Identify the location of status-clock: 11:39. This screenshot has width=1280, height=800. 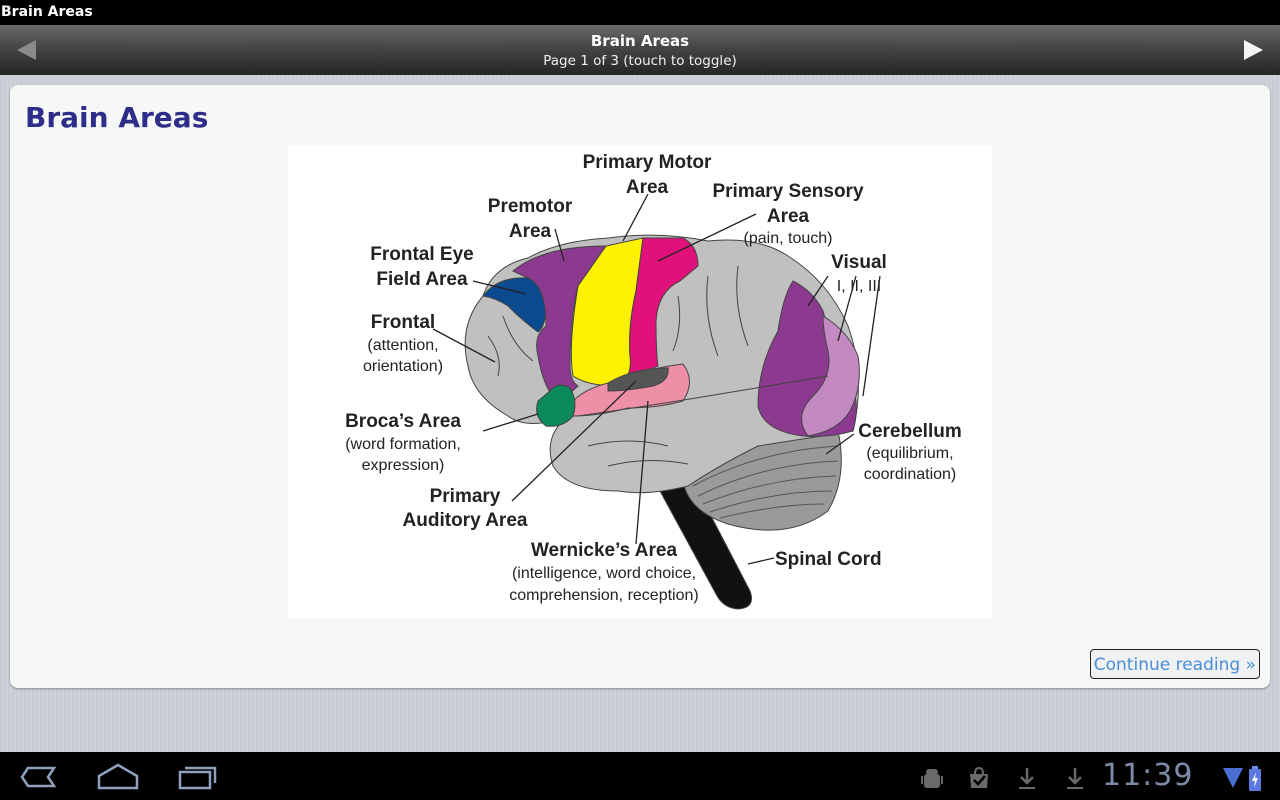
(1147, 775).